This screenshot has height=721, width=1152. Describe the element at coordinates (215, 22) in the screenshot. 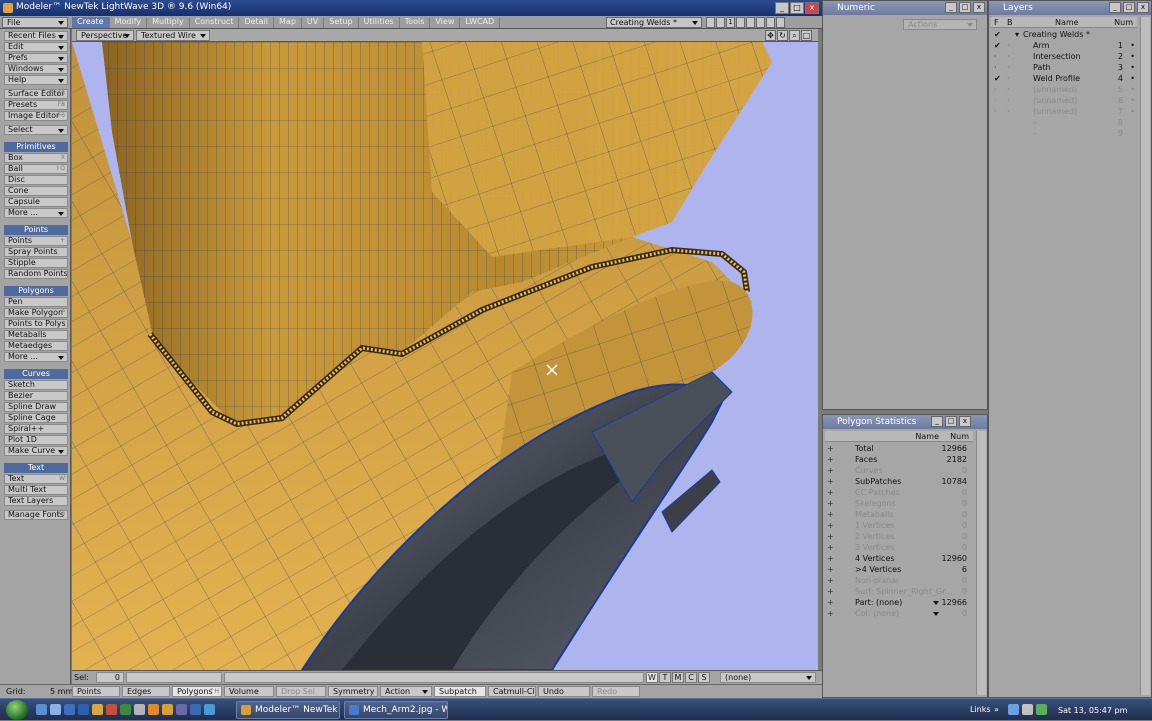

I see `tab-construct: Construct` at that location.